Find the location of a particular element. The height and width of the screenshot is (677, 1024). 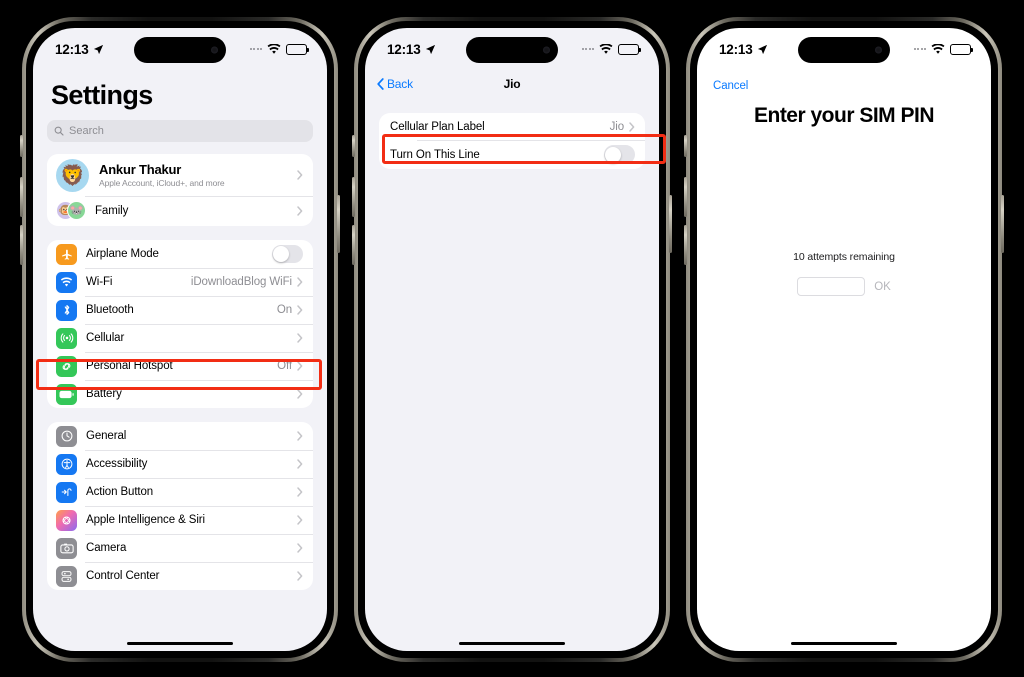

settings-row-cellular: Cellular is located at coordinates (180, 338).